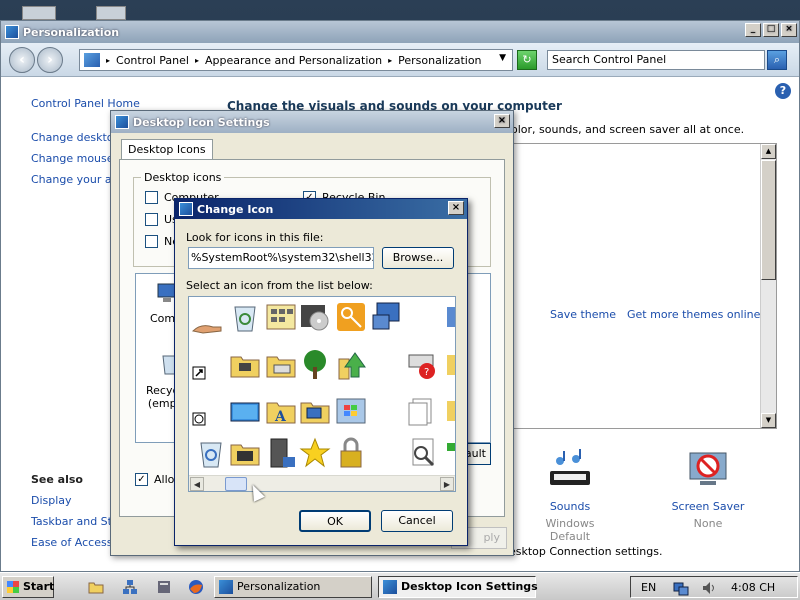 The width and height of the screenshot is (800, 600). Describe the element at coordinates (196, 587) in the screenshot. I see `firefox-icon` at that location.